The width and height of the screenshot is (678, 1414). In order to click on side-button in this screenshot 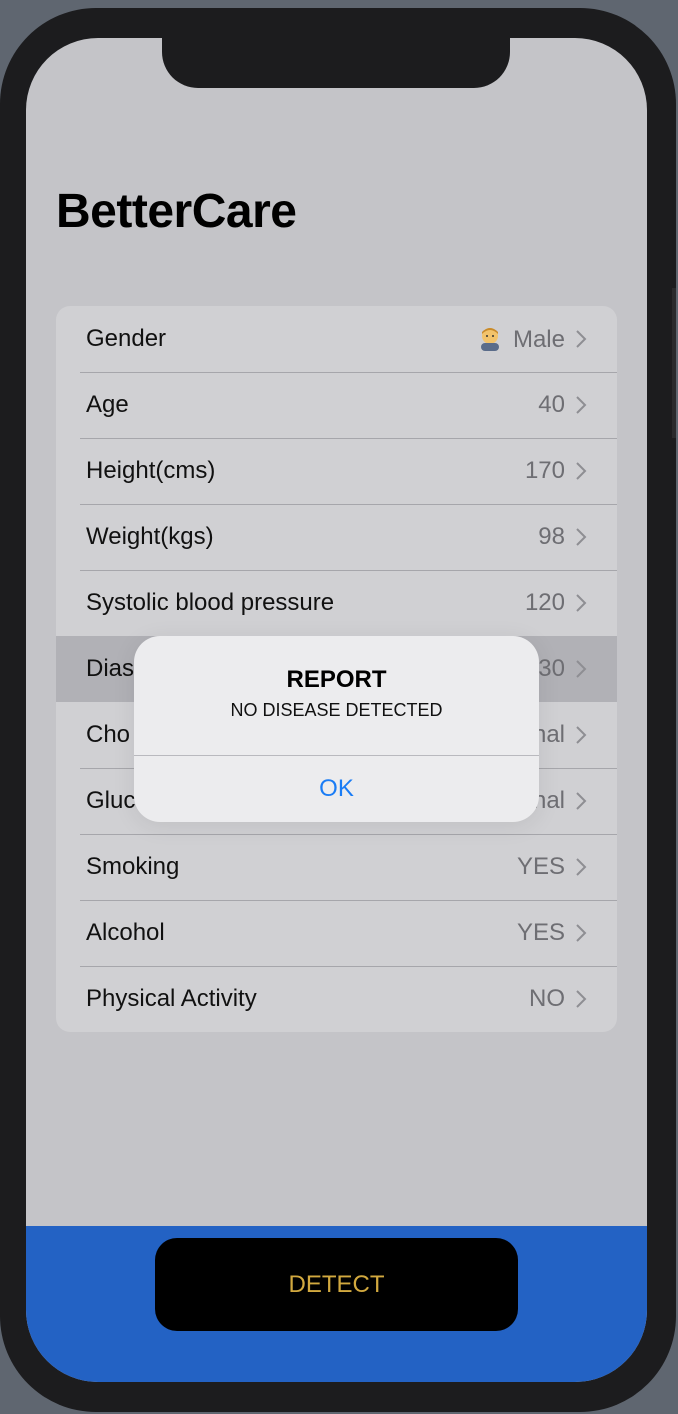, I will do `click(674, 363)`.